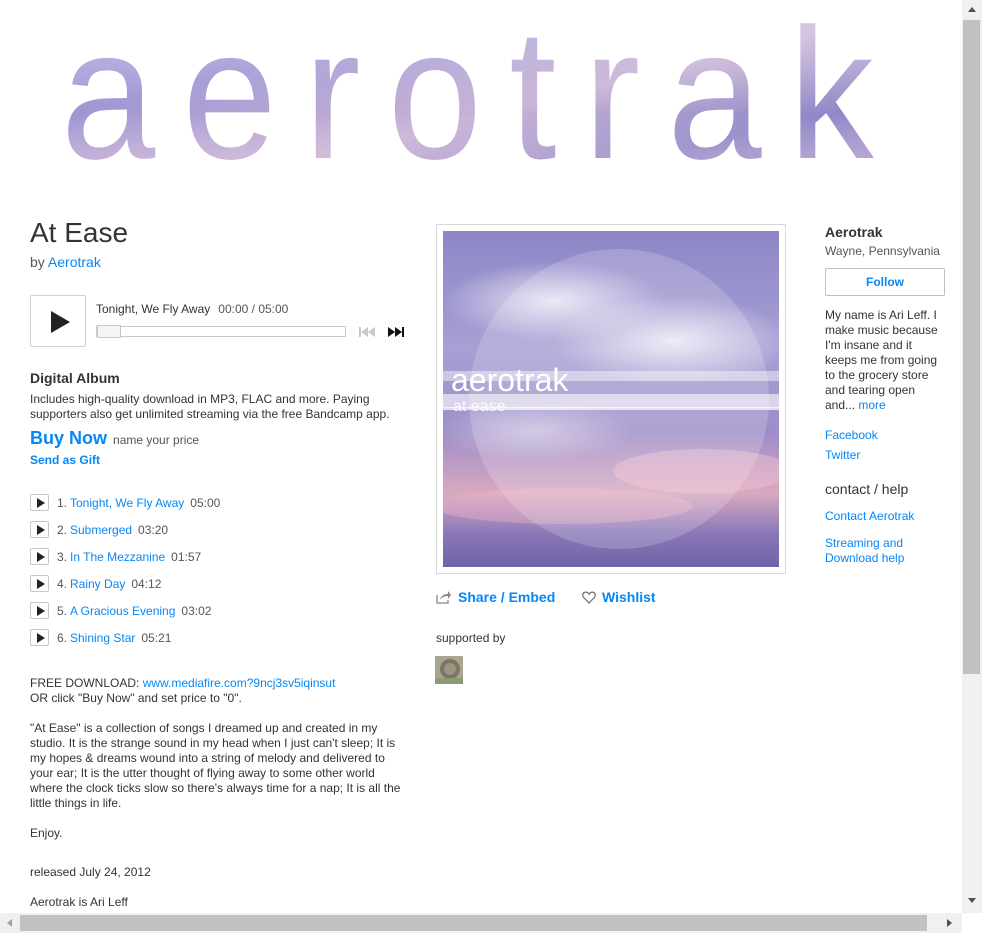  I want to click on contact-heading: contact / help, so click(867, 489).